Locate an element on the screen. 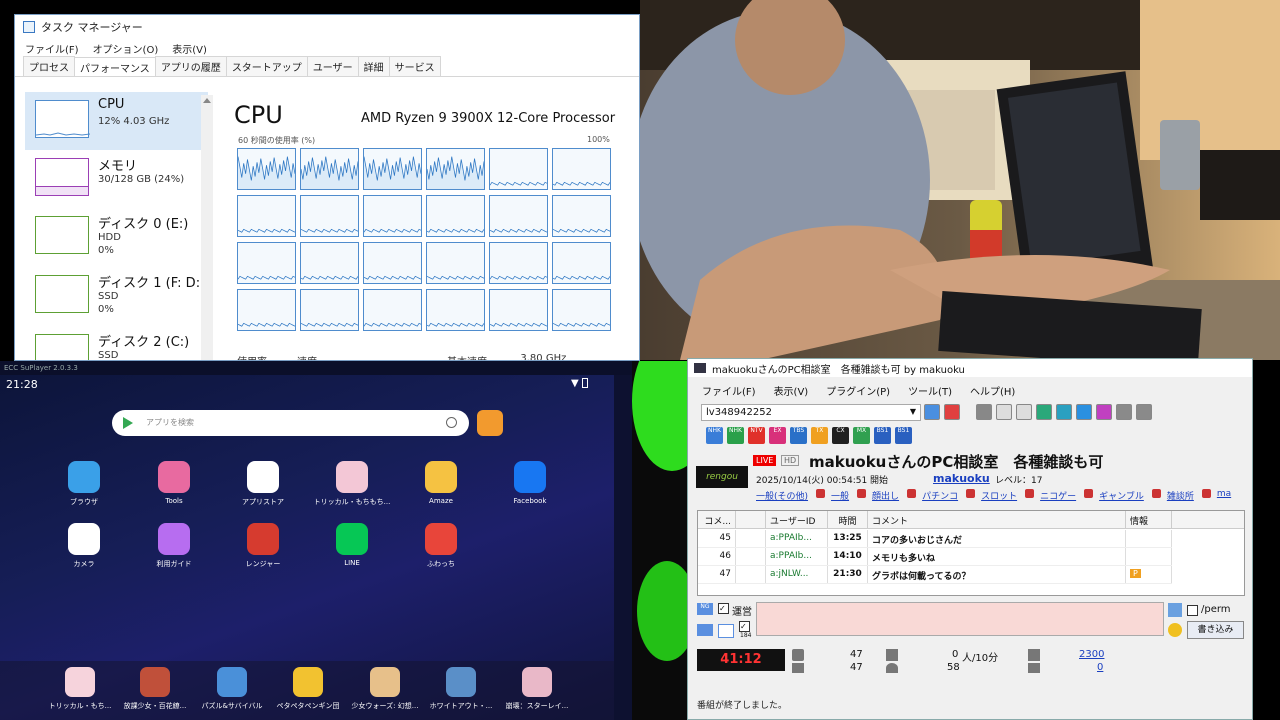 The height and width of the screenshot is (720, 1280). channel-button: MX is located at coordinates (861, 435).